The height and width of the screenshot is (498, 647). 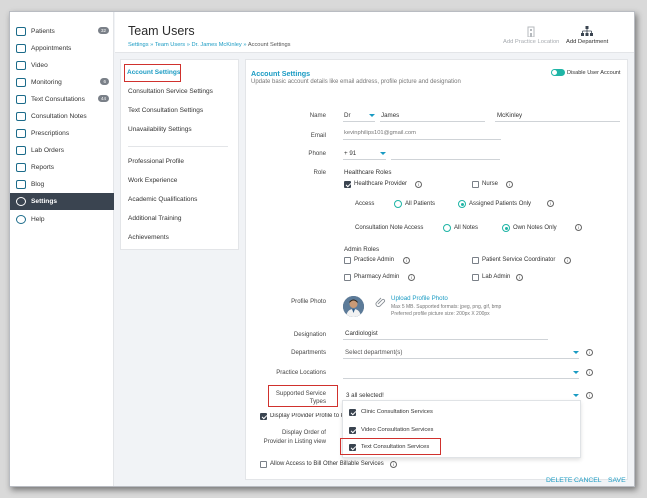 What do you see at coordinates (347, 115) in the screenshot?
I see `prefix-select: Dr` at bounding box center [347, 115].